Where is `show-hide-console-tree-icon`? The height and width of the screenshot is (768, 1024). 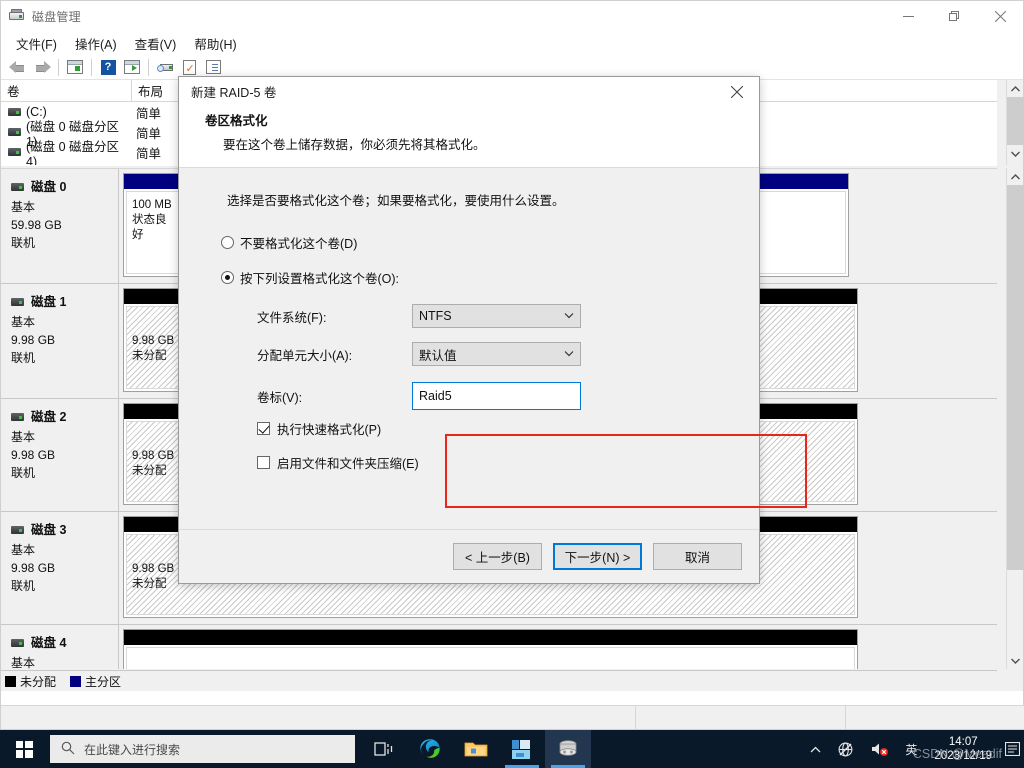
show-hide-console-tree-icon is located at coordinates (75, 67).